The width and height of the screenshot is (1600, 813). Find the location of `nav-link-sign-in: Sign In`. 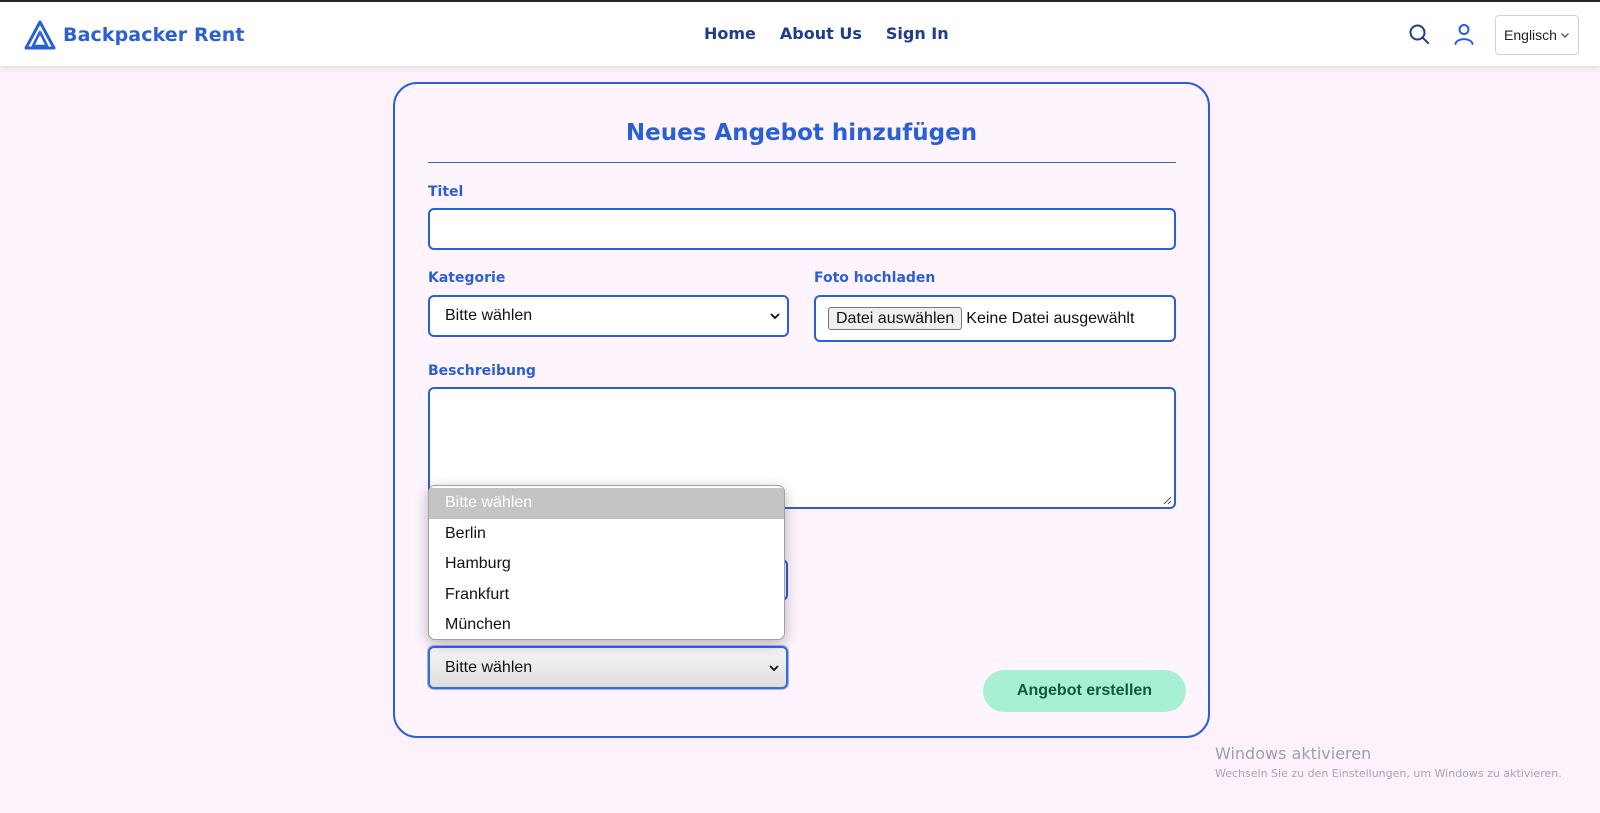

nav-link-sign-in: Sign In is located at coordinates (917, 33).